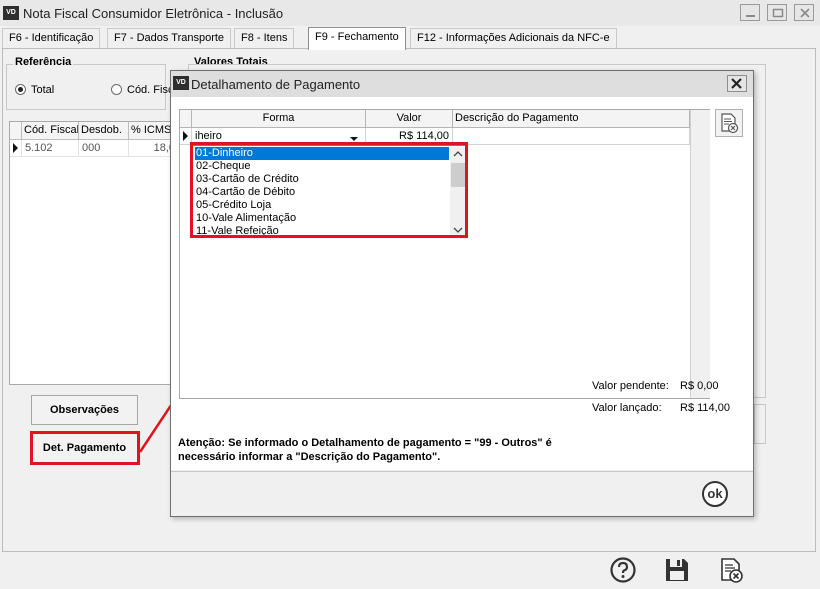  What do you see at coordinates (462, 493) in the screenshot?
I see `dialog-footer: ok` at bounding box center [462, 493].